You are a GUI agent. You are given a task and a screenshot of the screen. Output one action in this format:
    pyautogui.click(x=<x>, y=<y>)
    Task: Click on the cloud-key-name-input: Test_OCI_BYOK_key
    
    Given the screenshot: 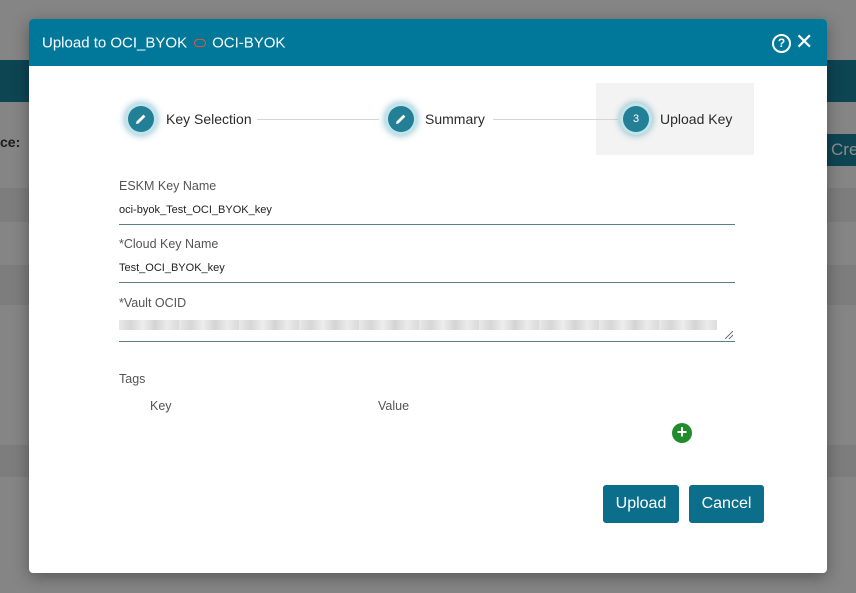 What is the action you would take?
    pyautogui.click(x=427, y=272)
    